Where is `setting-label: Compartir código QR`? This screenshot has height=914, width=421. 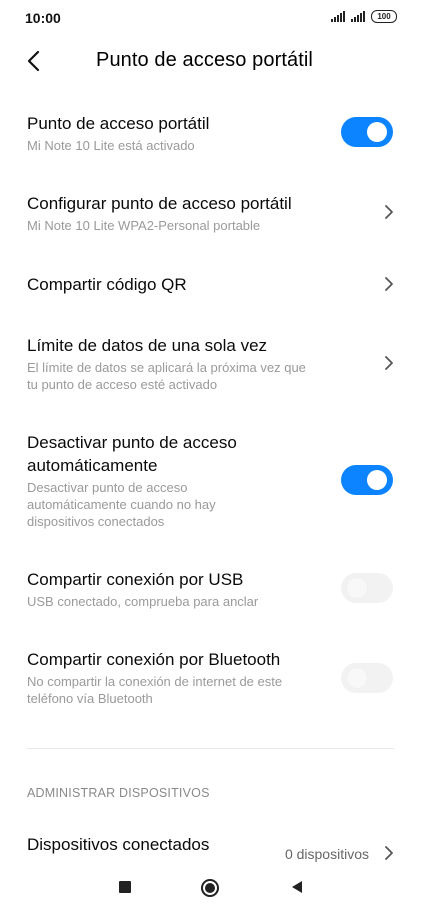 setting-label: Compartir código QR is located at coordinates (107, 284).